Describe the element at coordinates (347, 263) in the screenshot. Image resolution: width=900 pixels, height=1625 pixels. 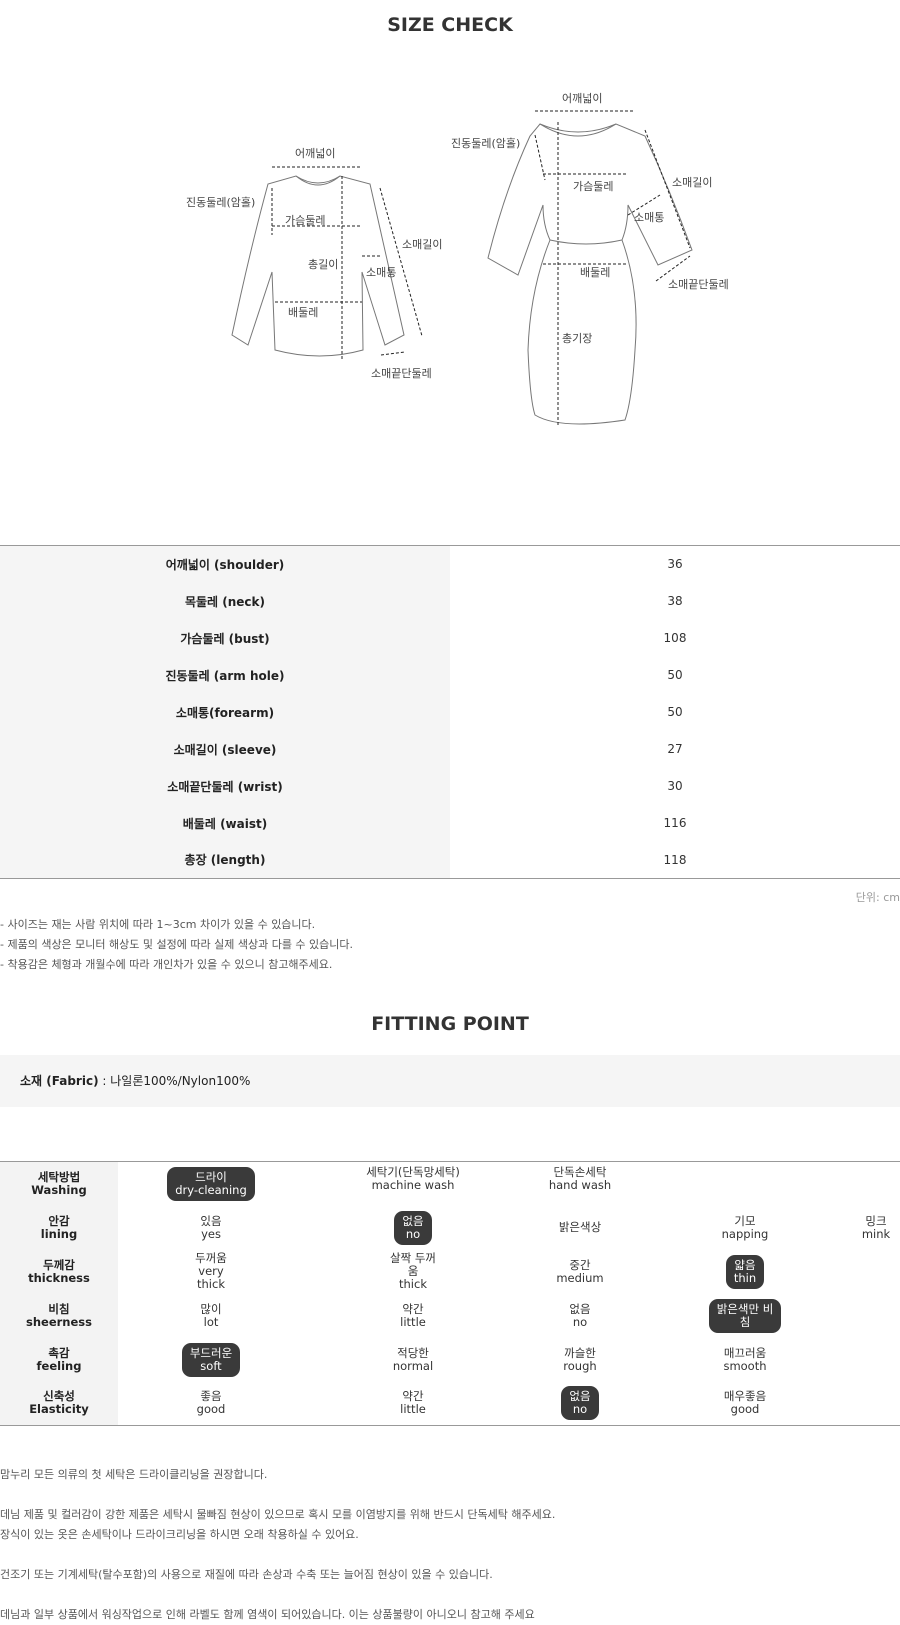
I see `top-measure-lines` at that location.